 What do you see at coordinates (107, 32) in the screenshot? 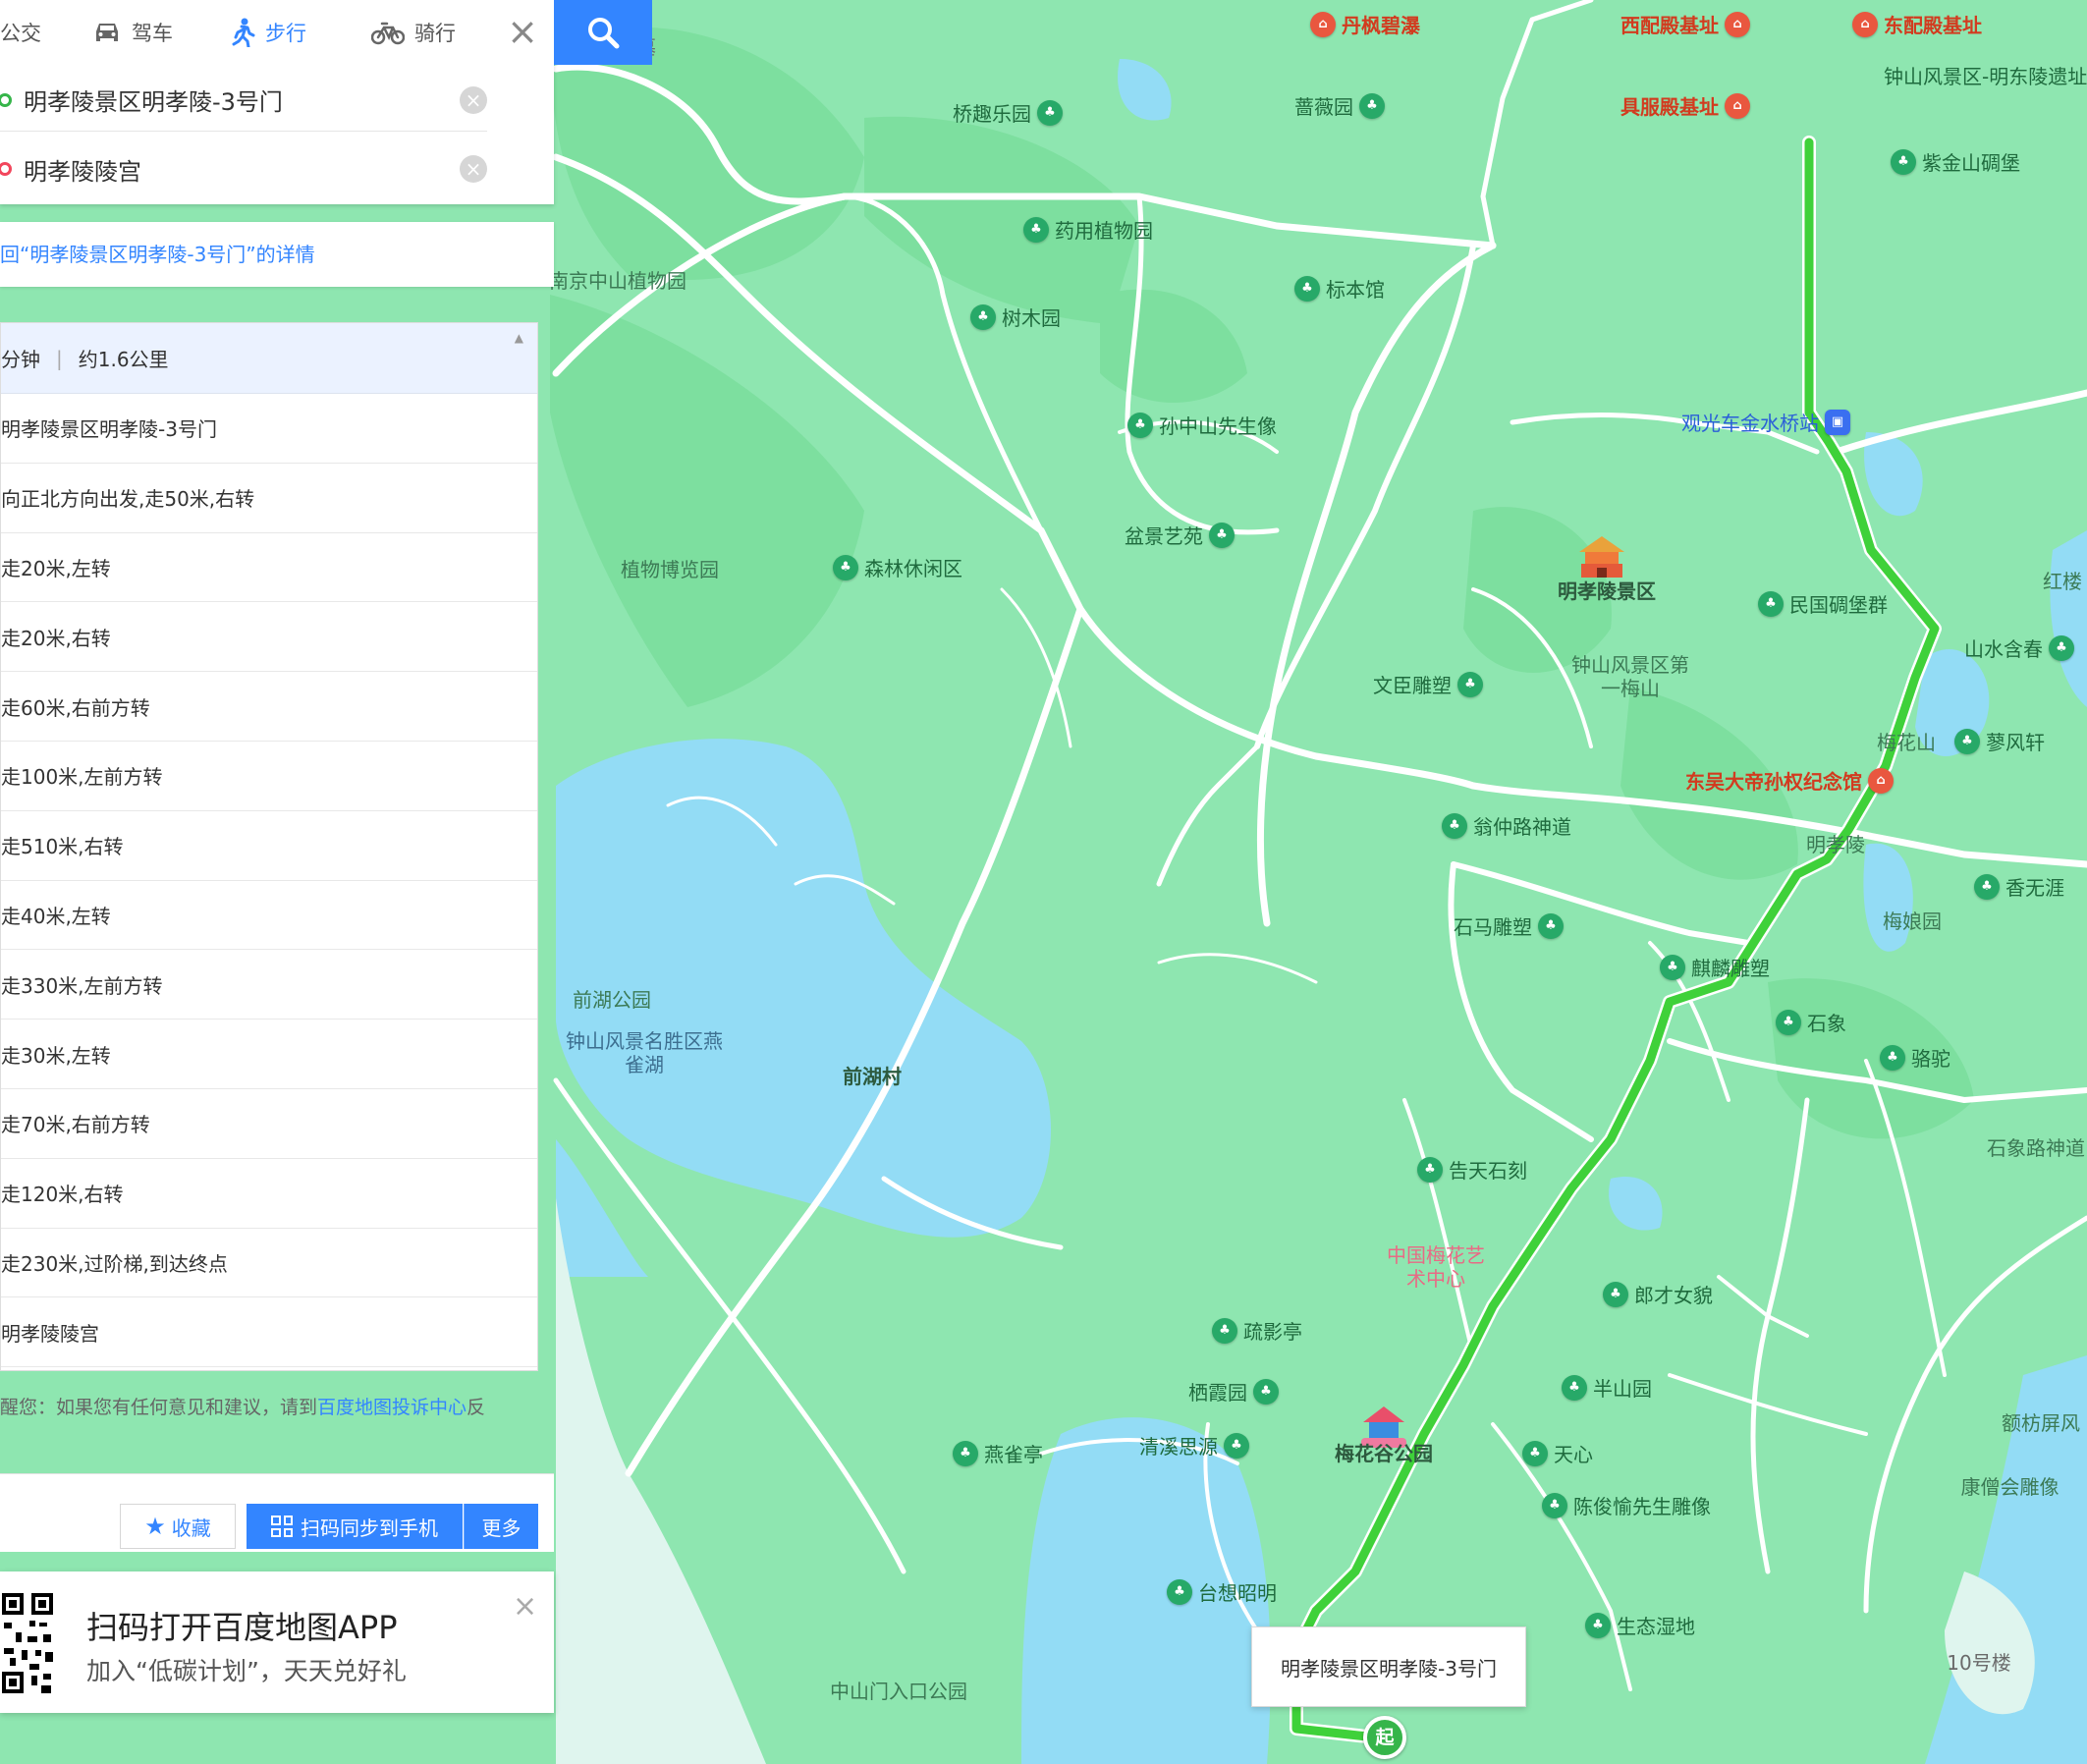
I see `car-icon` at bounding box center [107, 32].